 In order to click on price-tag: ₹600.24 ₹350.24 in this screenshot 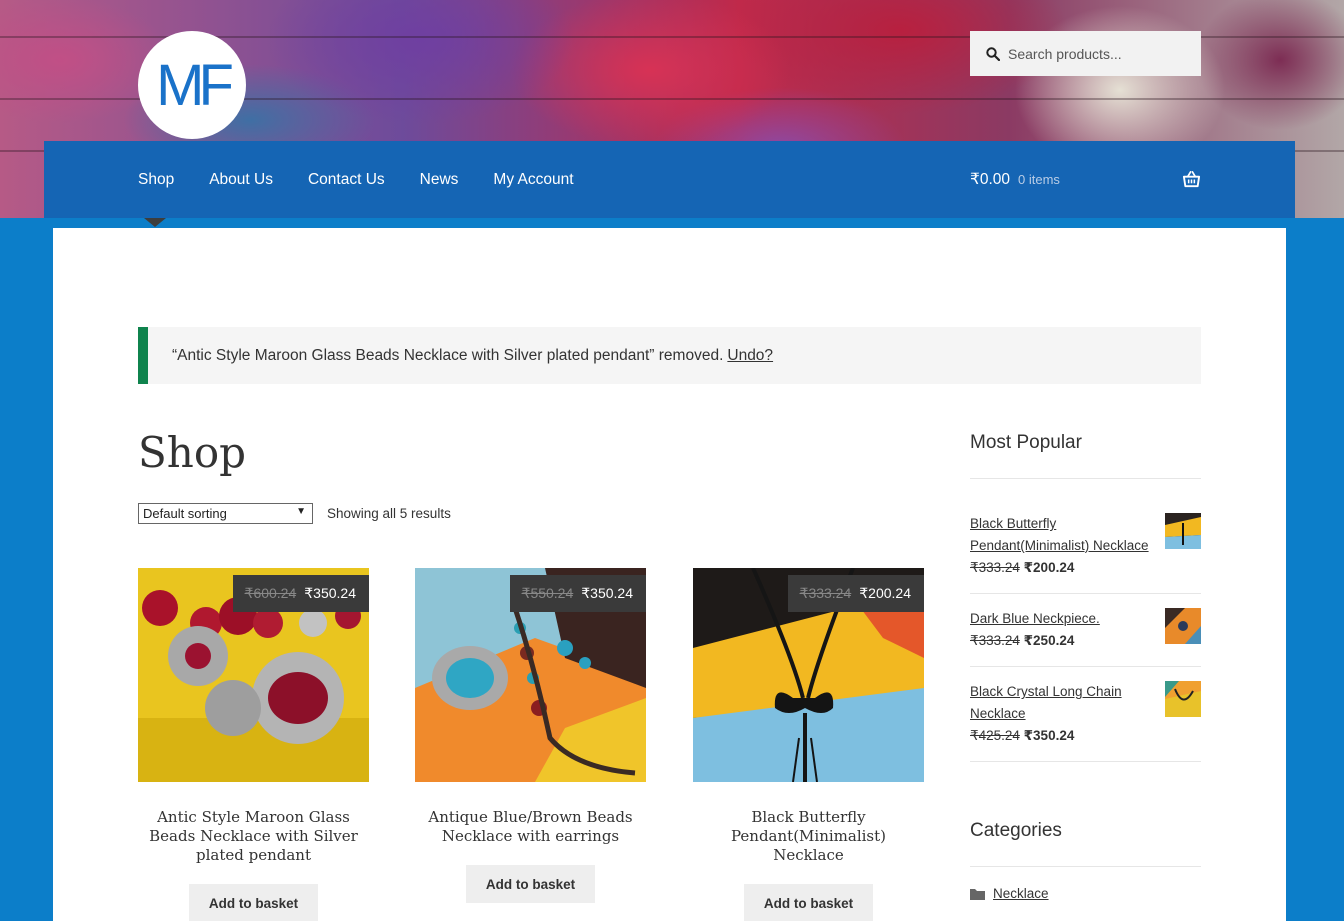, I will do `click(300, 593)`.